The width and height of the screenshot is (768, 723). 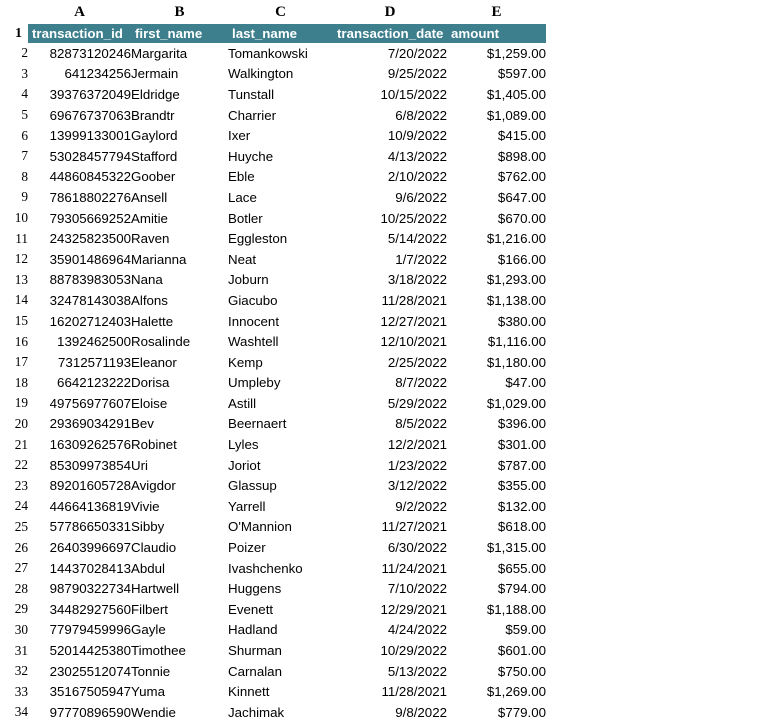 What do you see at coordinates (14, 321) in the screenshot?
I see `row-number: 15` at bounding box center [14, 321].